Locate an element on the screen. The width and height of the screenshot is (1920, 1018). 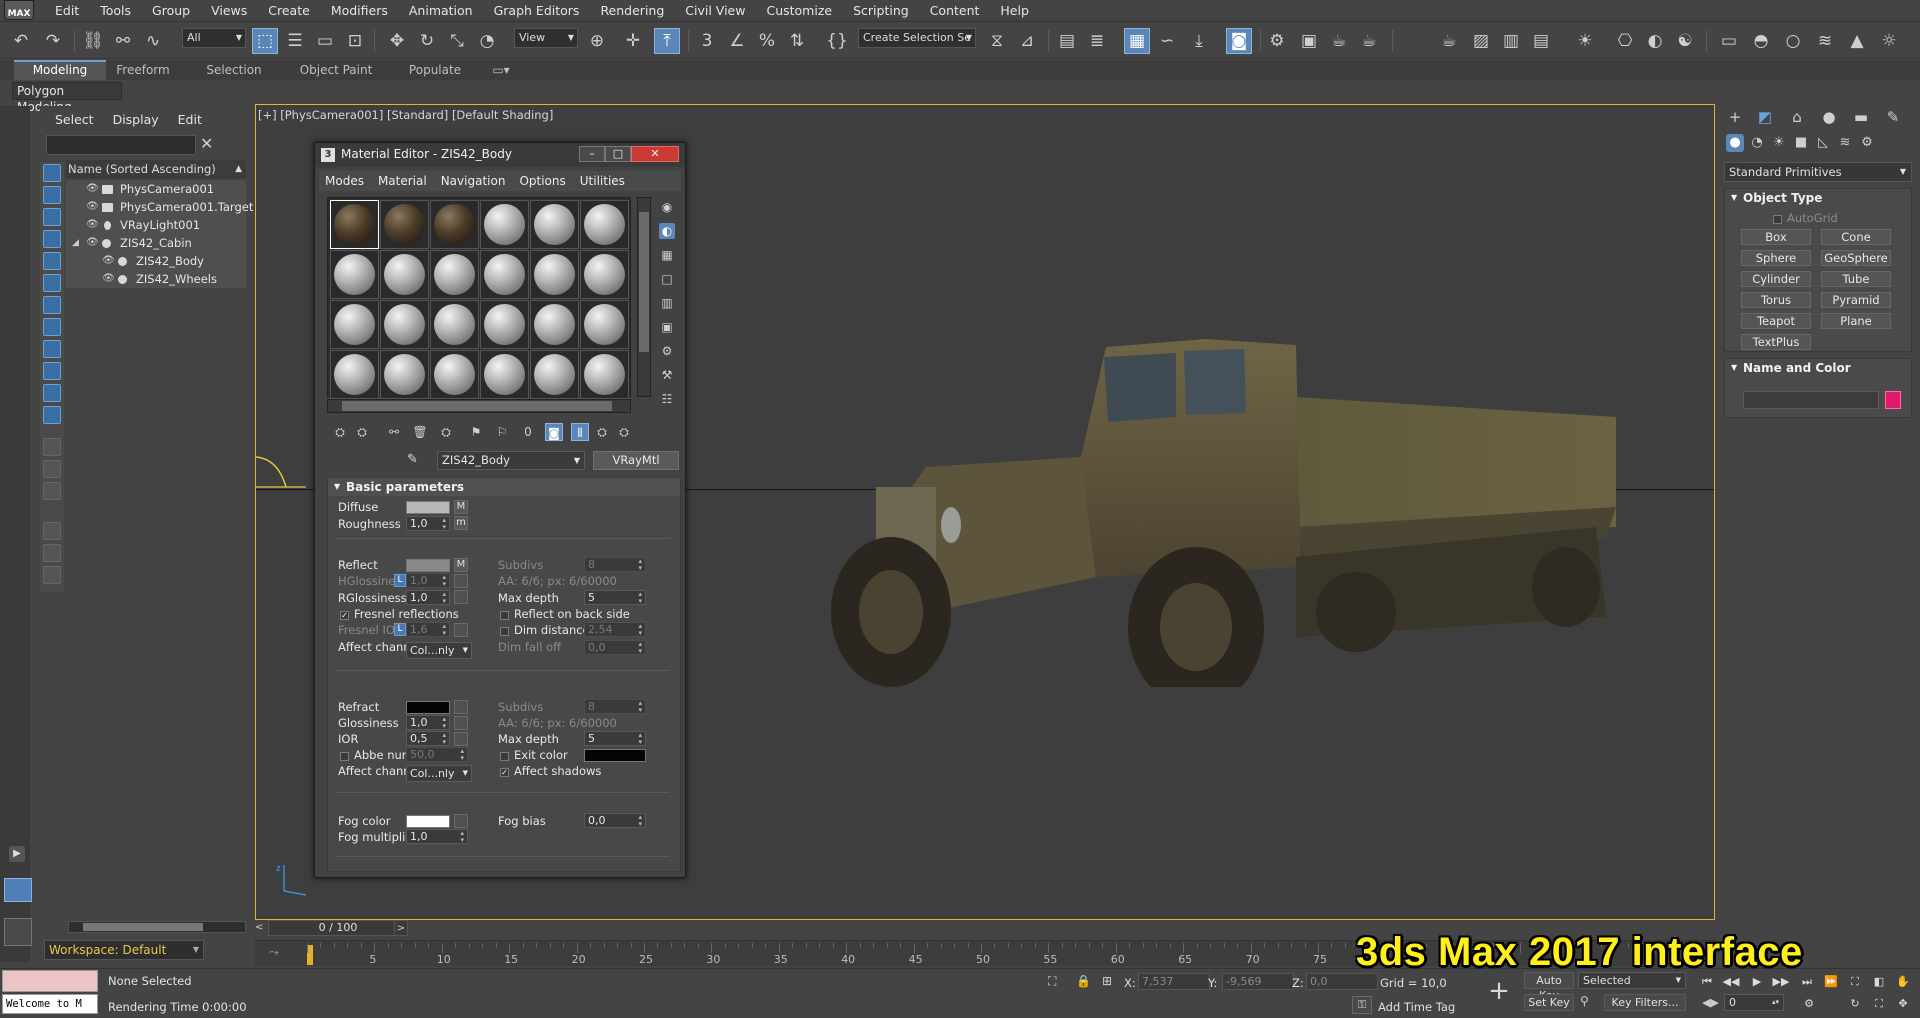
next-frame-icon: ▶▶ is located at coordinates (1781, 982).